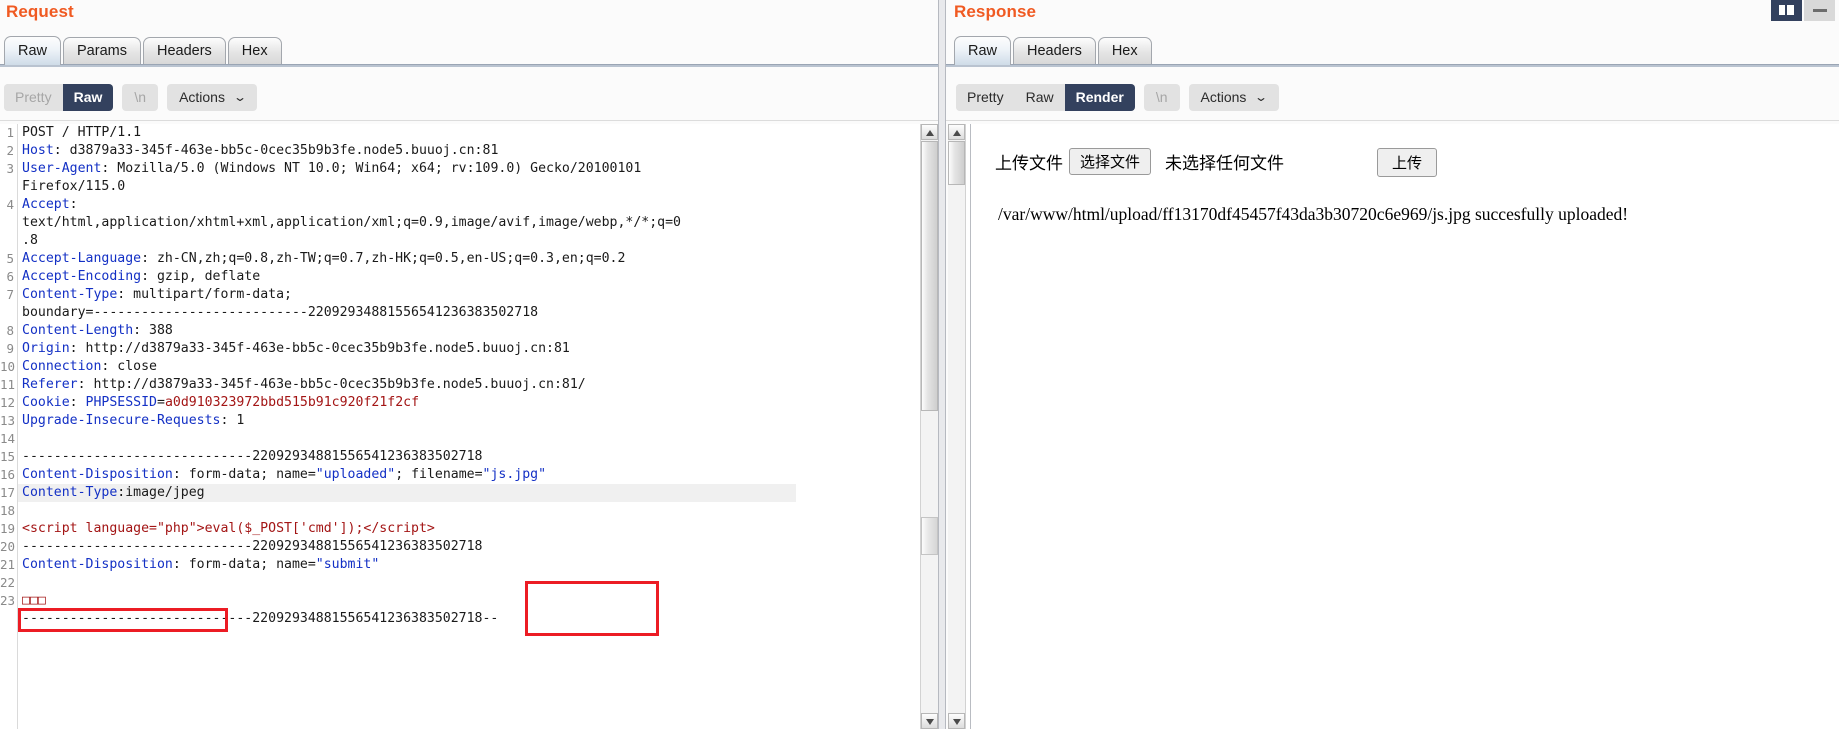 The height and width of the screenshot is (729, 1839). Describe the element at coordinates (33, 50) in the screenshot. I see `request-tab-raw: Raw` at that location.